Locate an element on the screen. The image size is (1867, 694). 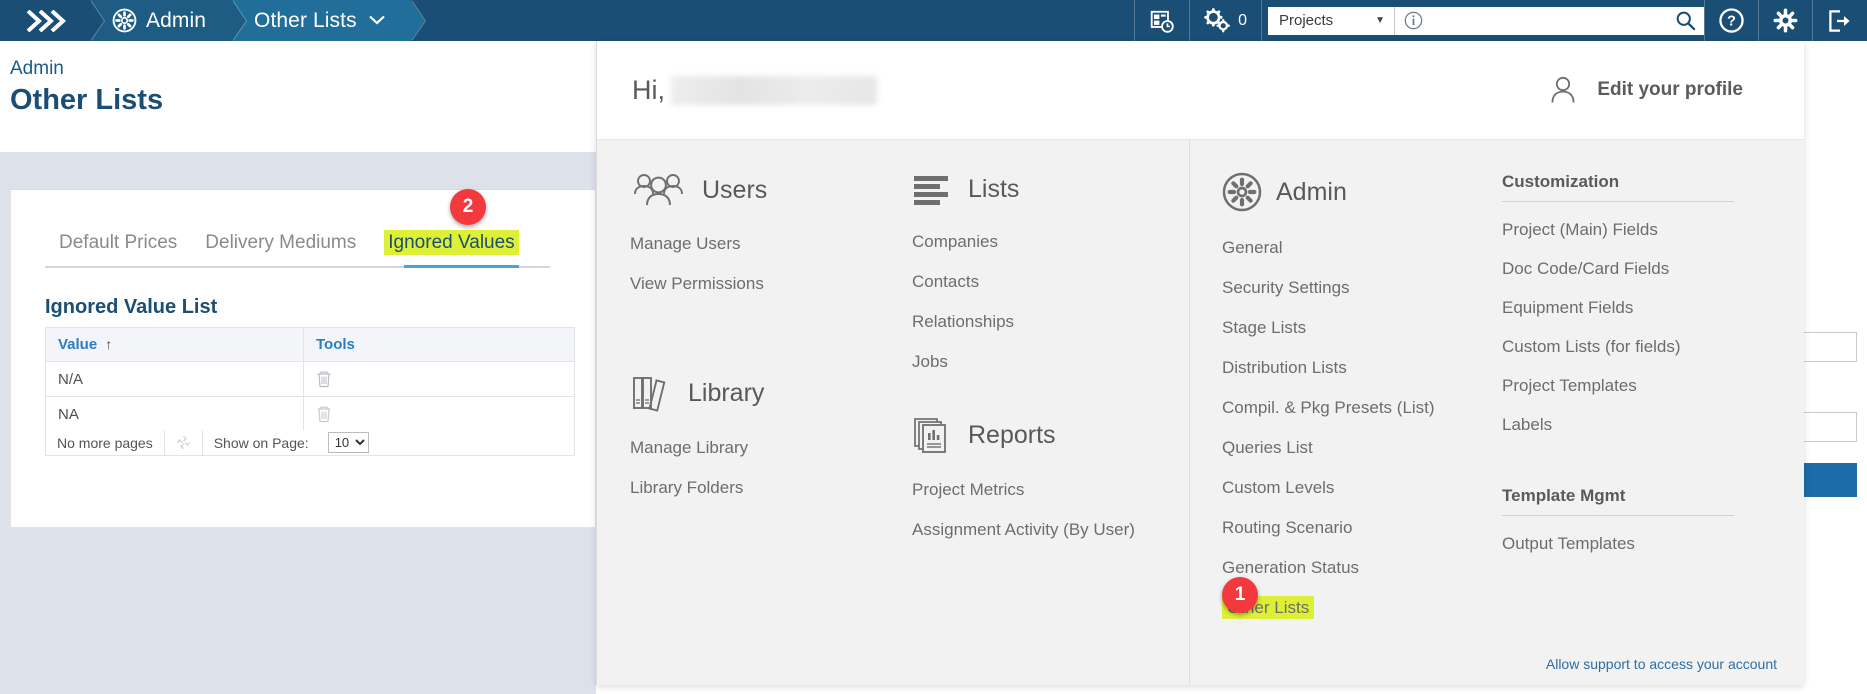
mega-group-users-header: Users is located at coordinates (771, 190).